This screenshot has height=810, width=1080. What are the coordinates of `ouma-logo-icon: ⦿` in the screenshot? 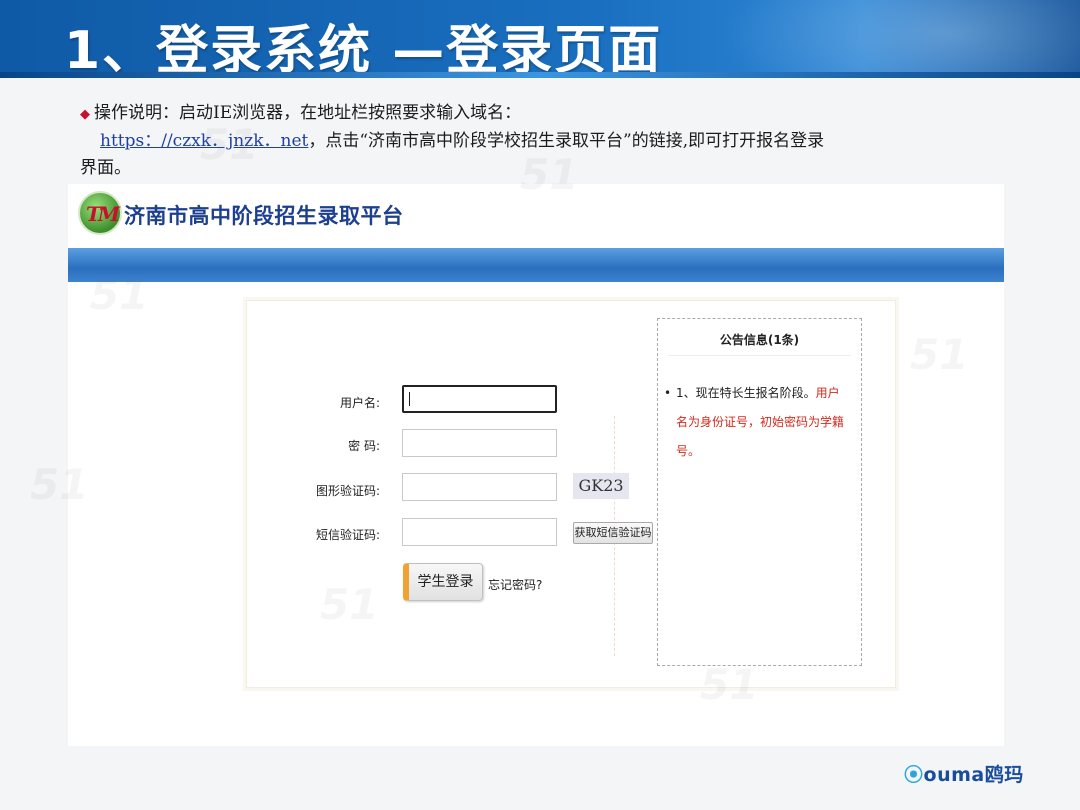 It's located at (914, 775).